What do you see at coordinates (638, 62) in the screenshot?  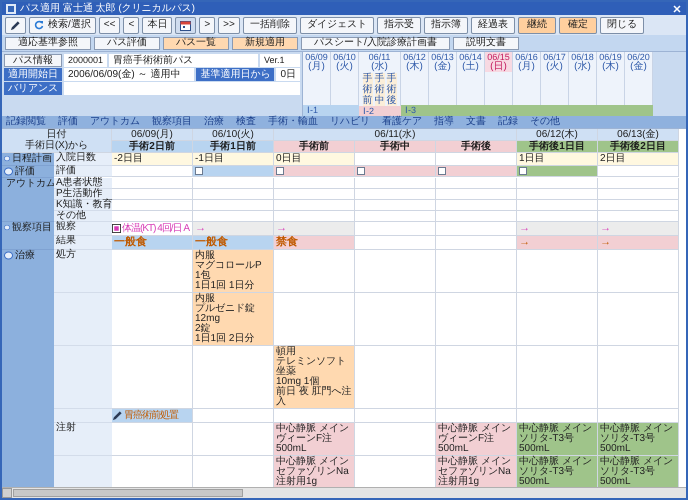 I see `calendar-day: 06/20 (金)` at bounding box center [638, 62].